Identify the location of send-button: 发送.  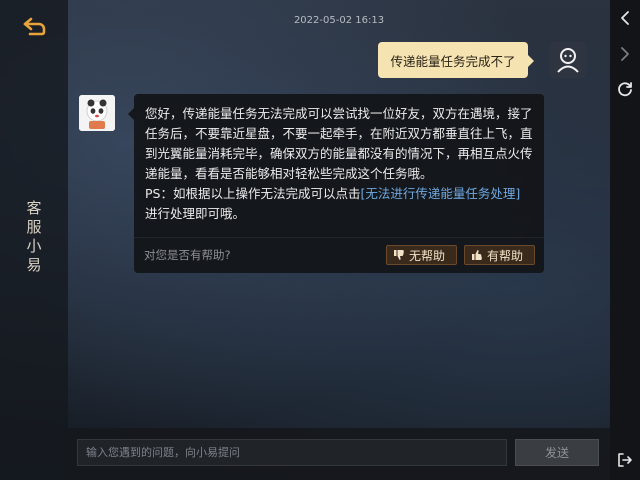
(557, 452).